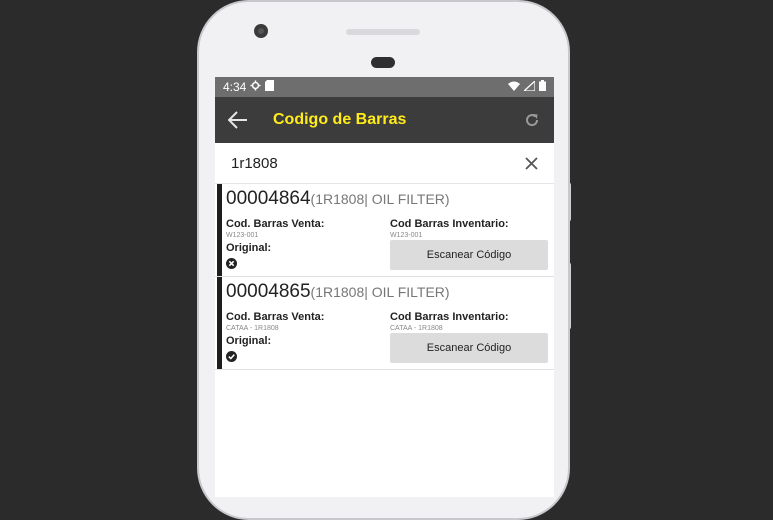 This screenshot has width=773, height=520. Describe the element at coordinates (235, 87) in the screenshot. I see `status-time: 4:34` at that location.